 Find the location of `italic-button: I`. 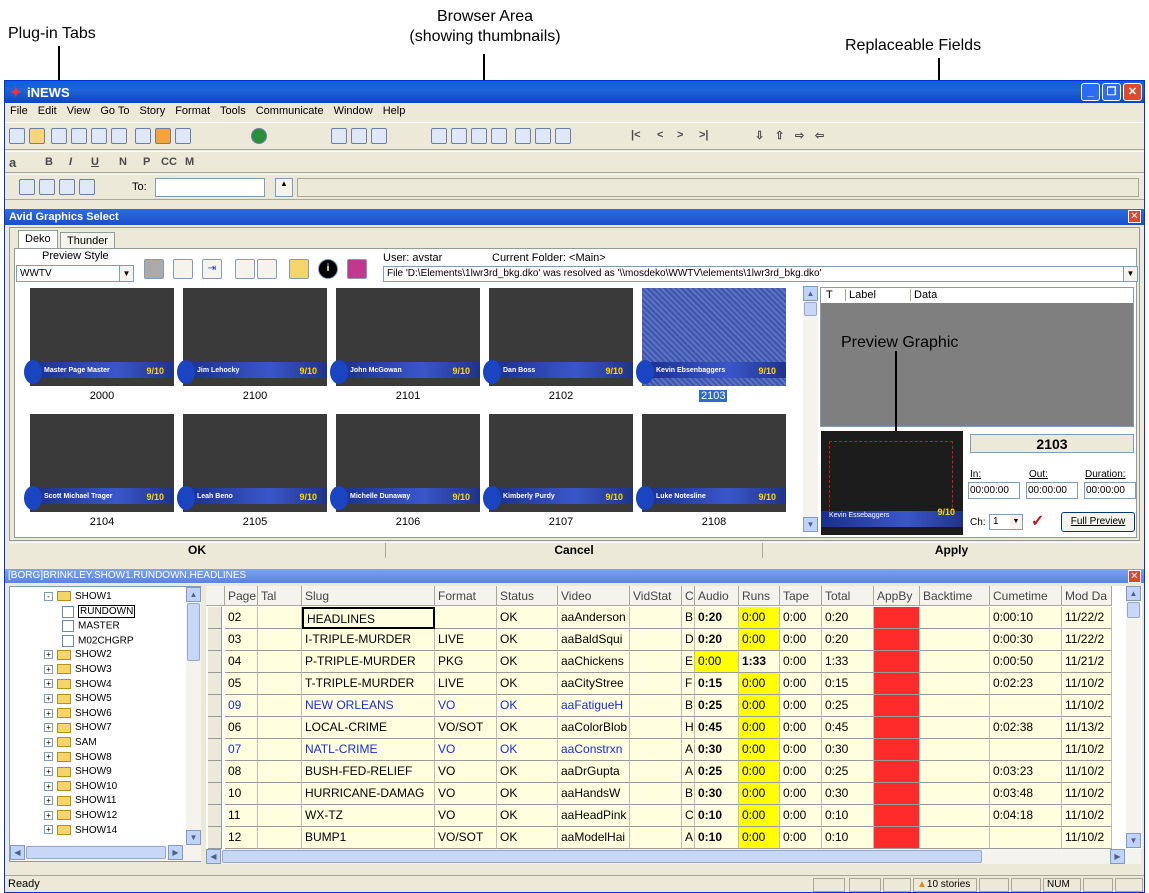

italic-button: I is located at coordinates (70, 162).